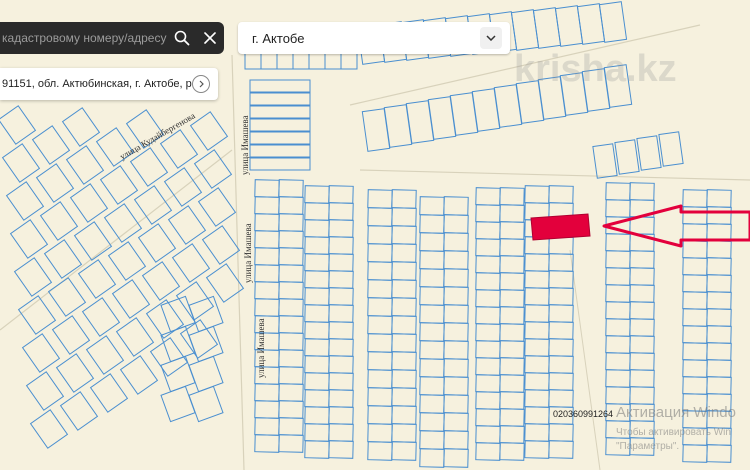  I want to click on city-select-toggle, so click(491, 38).